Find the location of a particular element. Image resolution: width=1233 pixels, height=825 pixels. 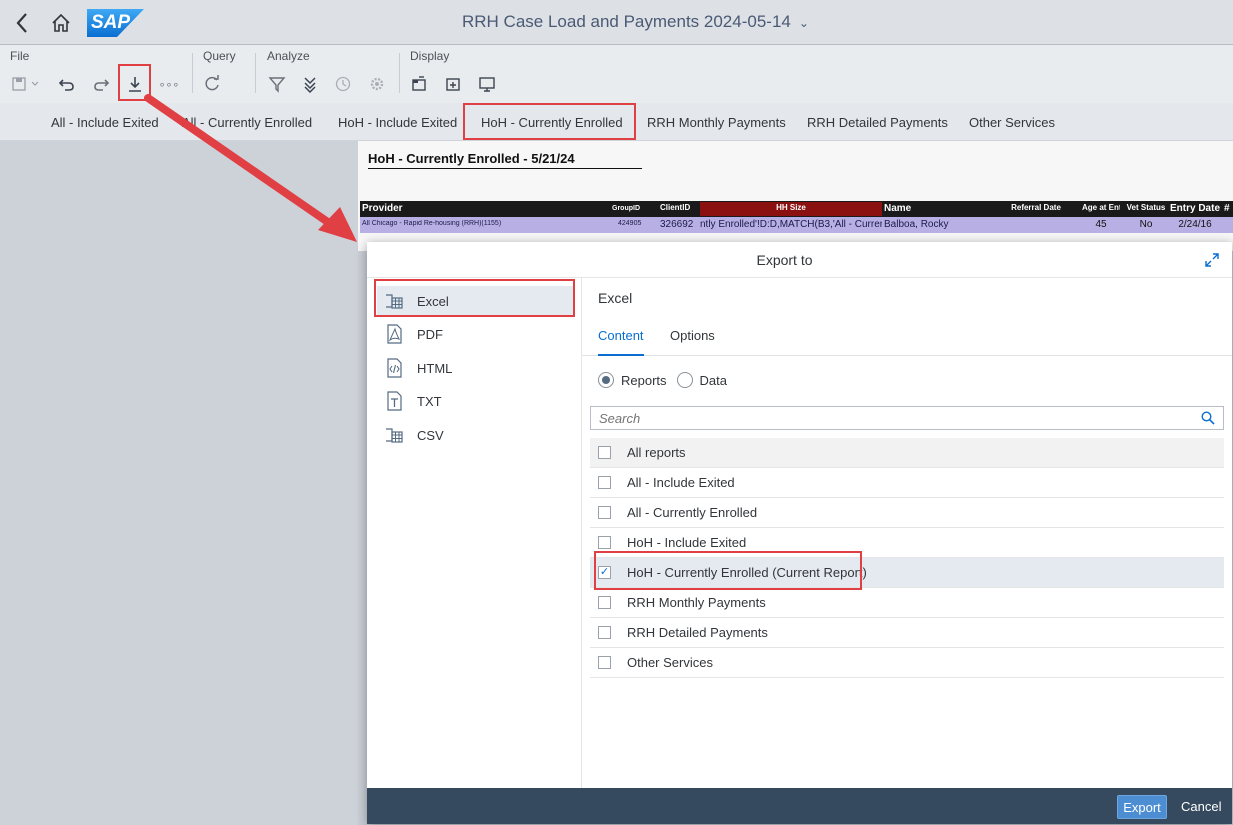

content-title: Excel is located at coordinates (615, 298).